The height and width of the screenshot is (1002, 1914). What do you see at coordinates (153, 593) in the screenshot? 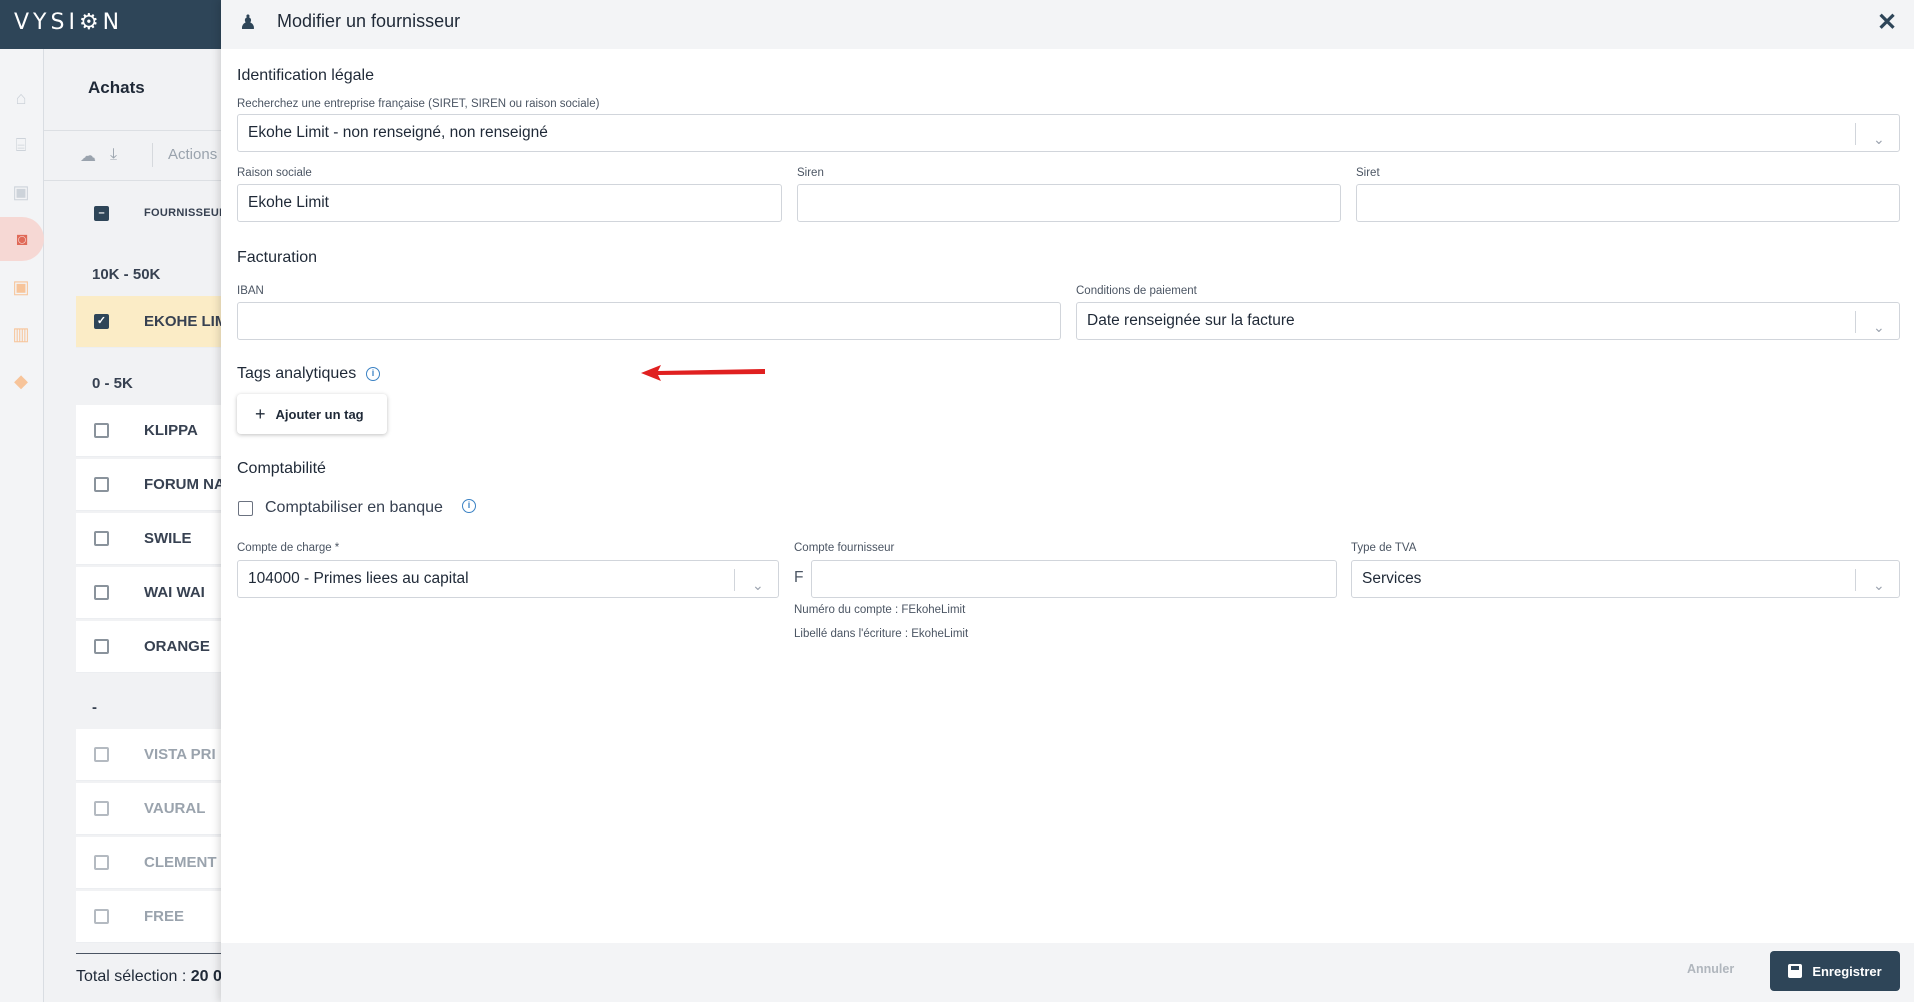
I see `table-row: WAI WAI` at bounding box center [153, 593].